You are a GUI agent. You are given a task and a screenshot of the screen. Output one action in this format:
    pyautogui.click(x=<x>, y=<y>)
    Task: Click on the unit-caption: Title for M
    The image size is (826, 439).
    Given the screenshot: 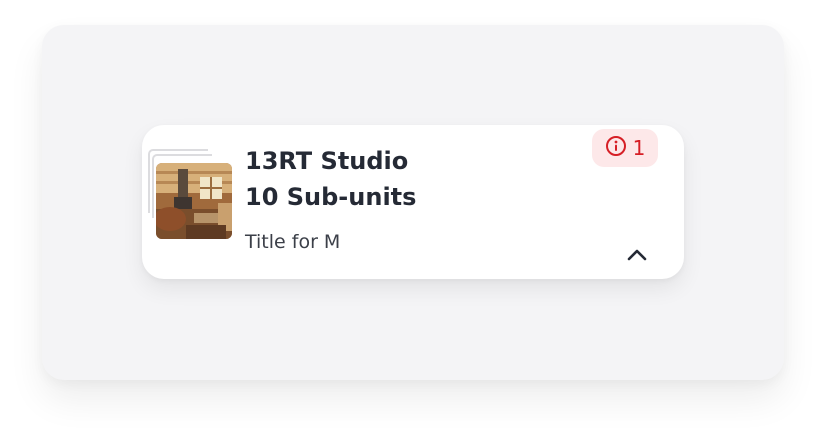 What is the action you would take?
    pyautogui.click(x=293, y=242)
    